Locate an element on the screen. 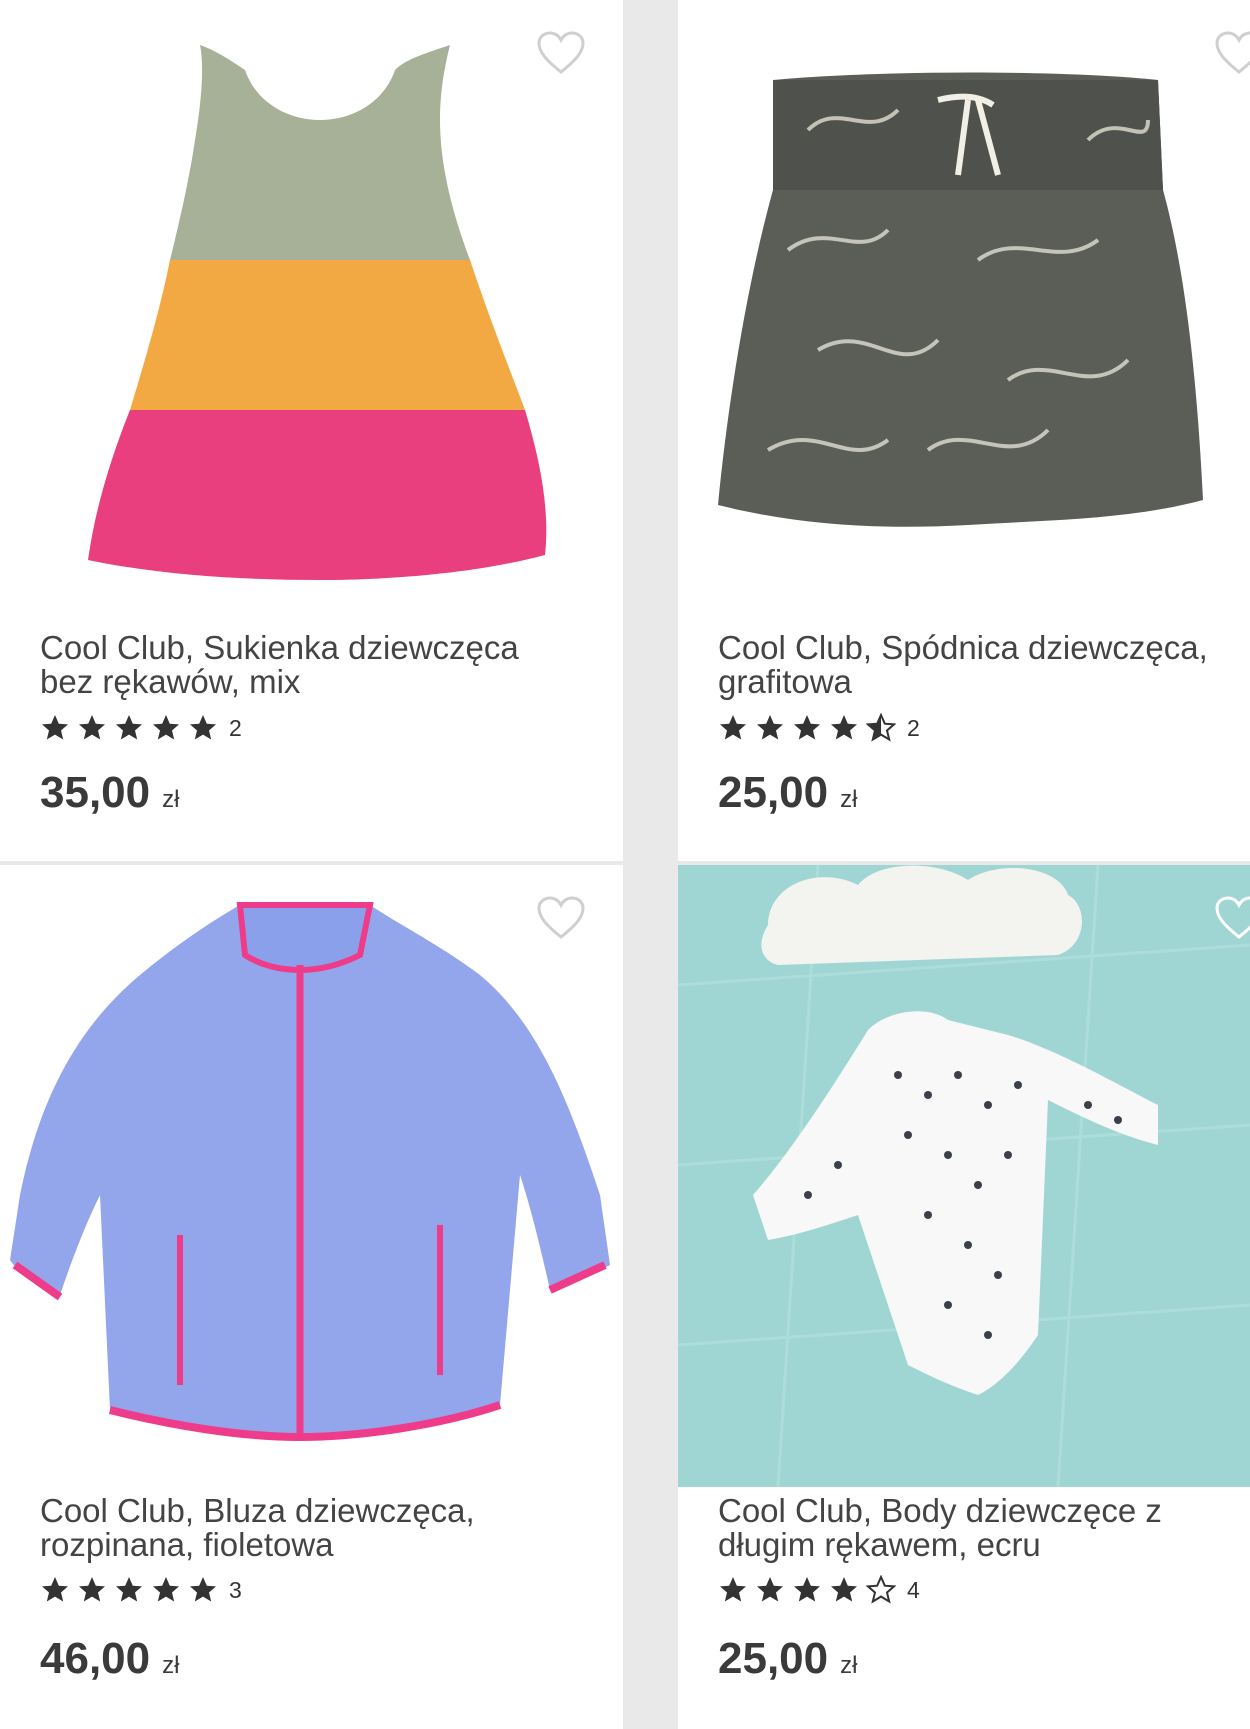 The image size is (1250, 1729). product-rating: 4 is located at coordinates (819, 1590).